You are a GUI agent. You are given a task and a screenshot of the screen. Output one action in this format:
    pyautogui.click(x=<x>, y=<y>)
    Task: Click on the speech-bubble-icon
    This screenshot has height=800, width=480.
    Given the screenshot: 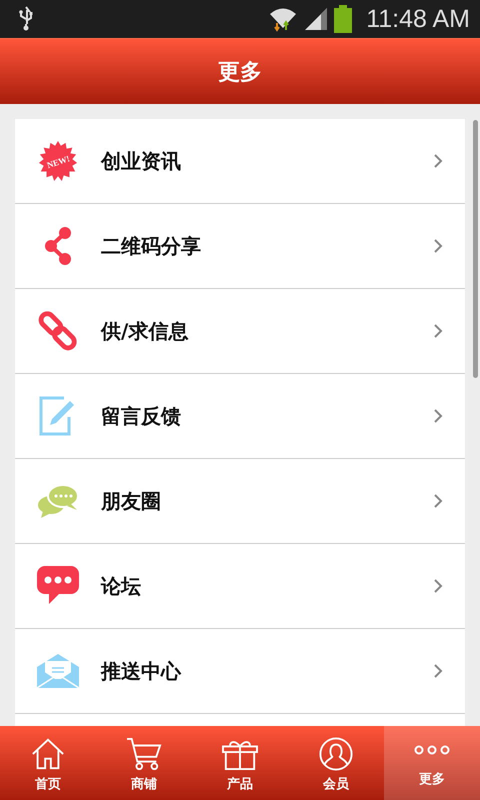 What is the action you would take?
    pyautogui.click(x=58, y=586)
    